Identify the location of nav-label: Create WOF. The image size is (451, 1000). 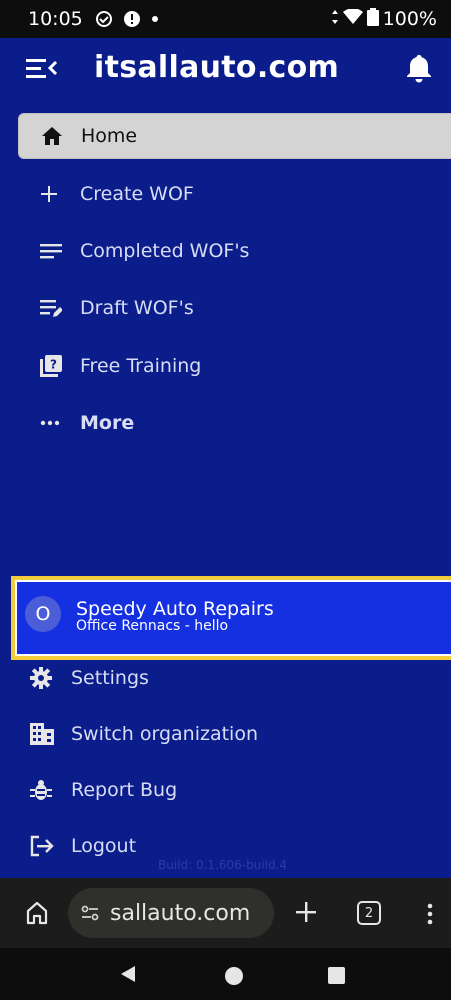
(137, 194).